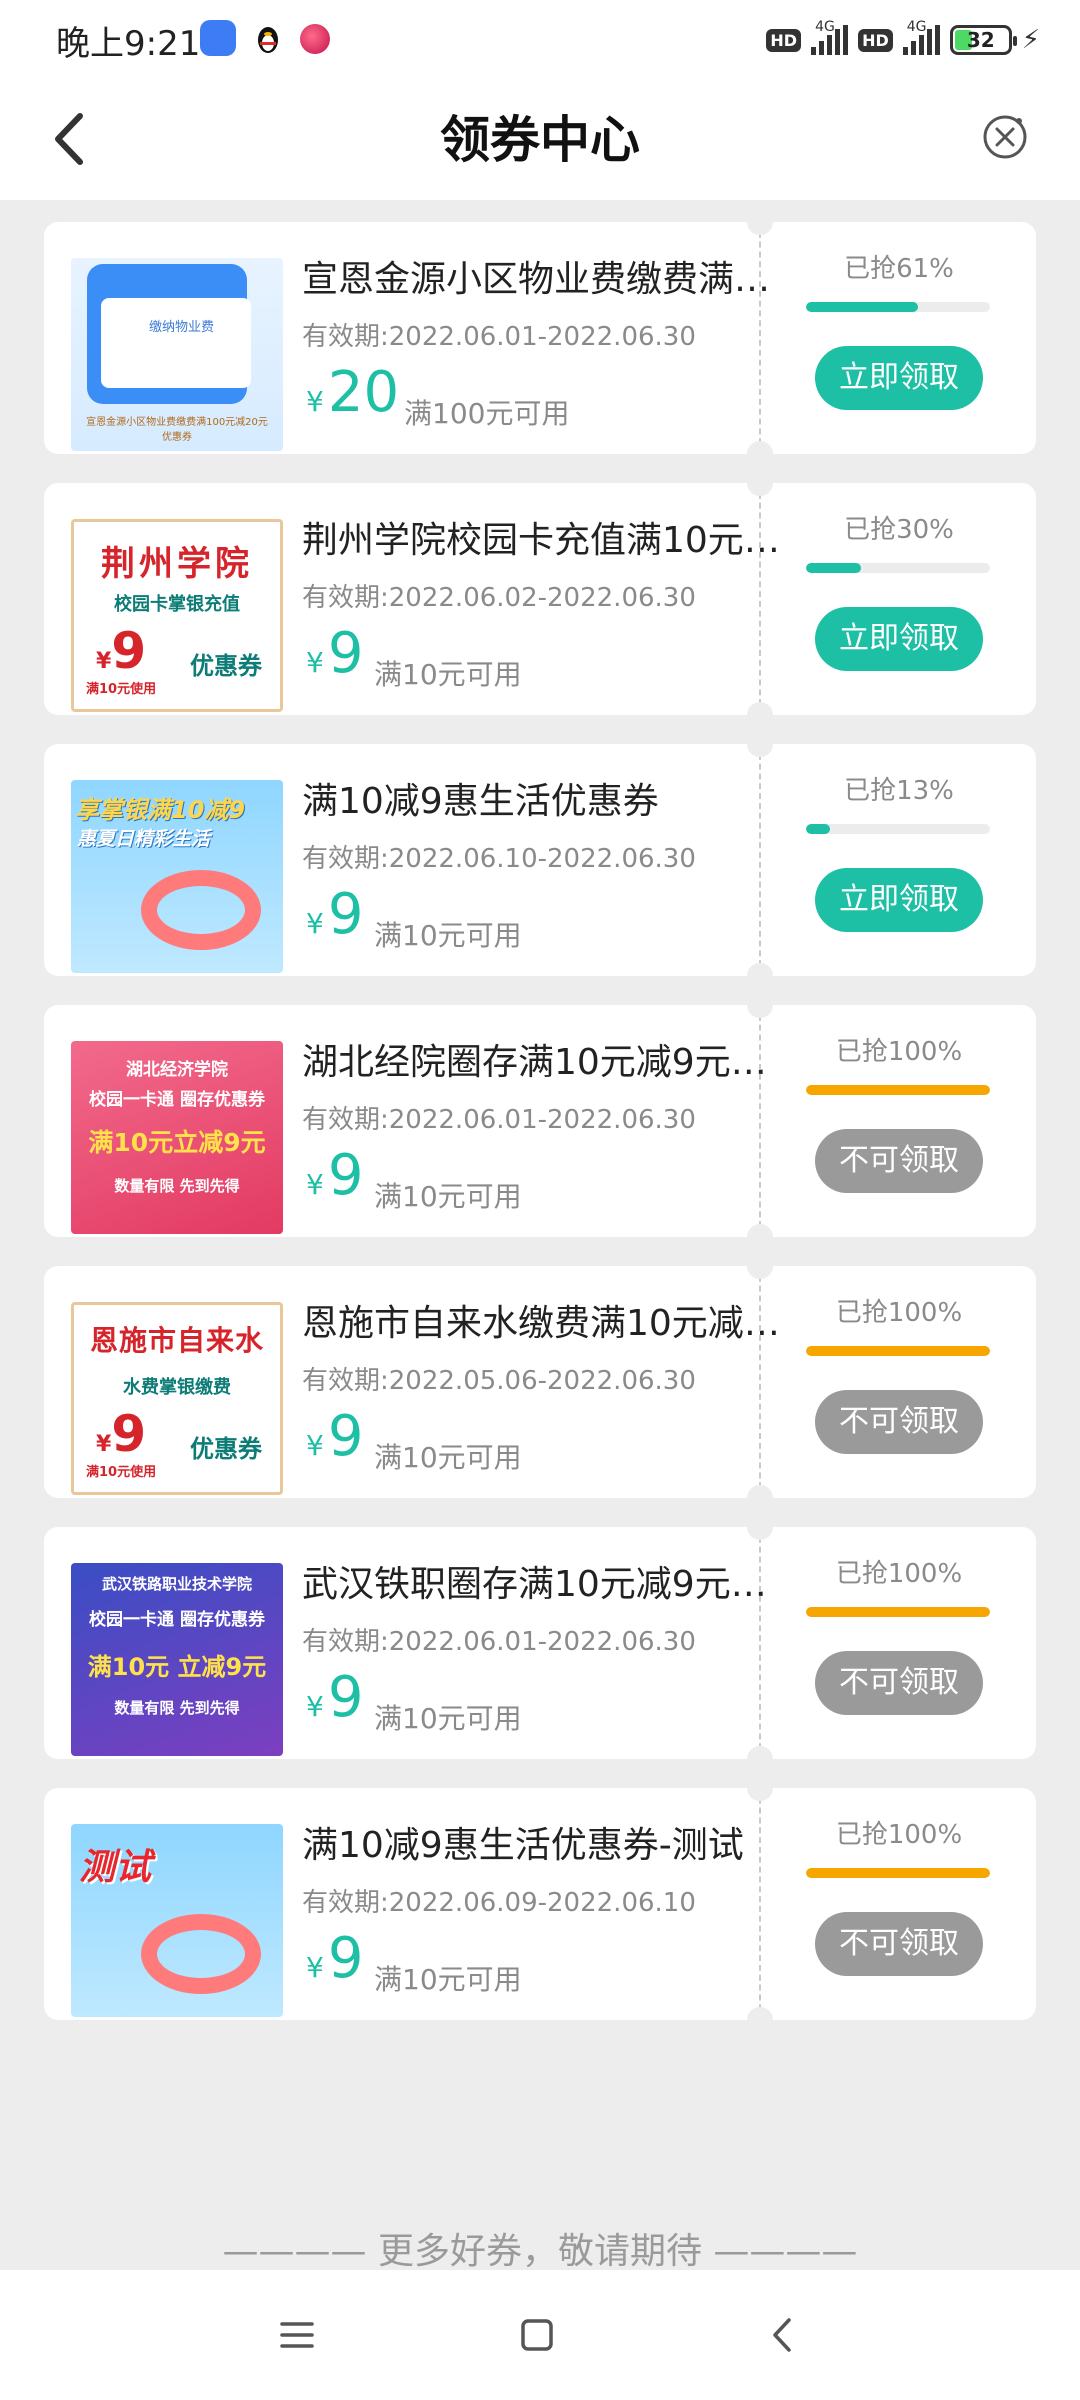 The width and height of the screenshot is (1080, 2400). I want to click on coupon-image-water-bill: 恩施市自来水 水费掌银缴费 ¥9 优惠券 满10元使用, so click(177, 1398).